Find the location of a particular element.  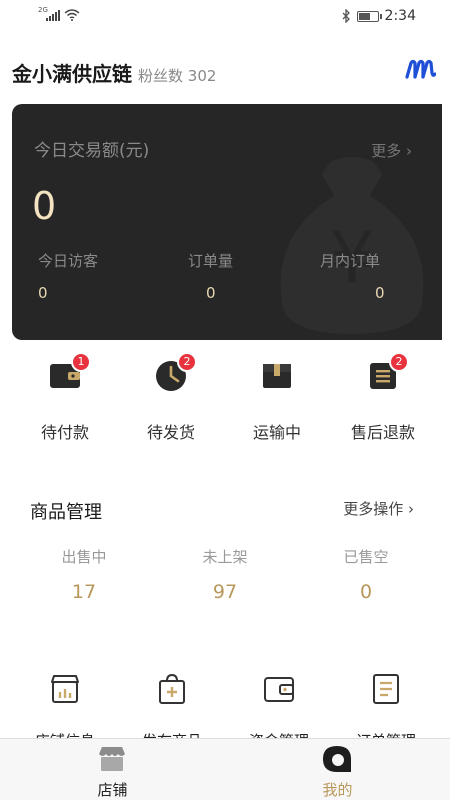

wallet-outline-icon is located at coordinates (279, 689).